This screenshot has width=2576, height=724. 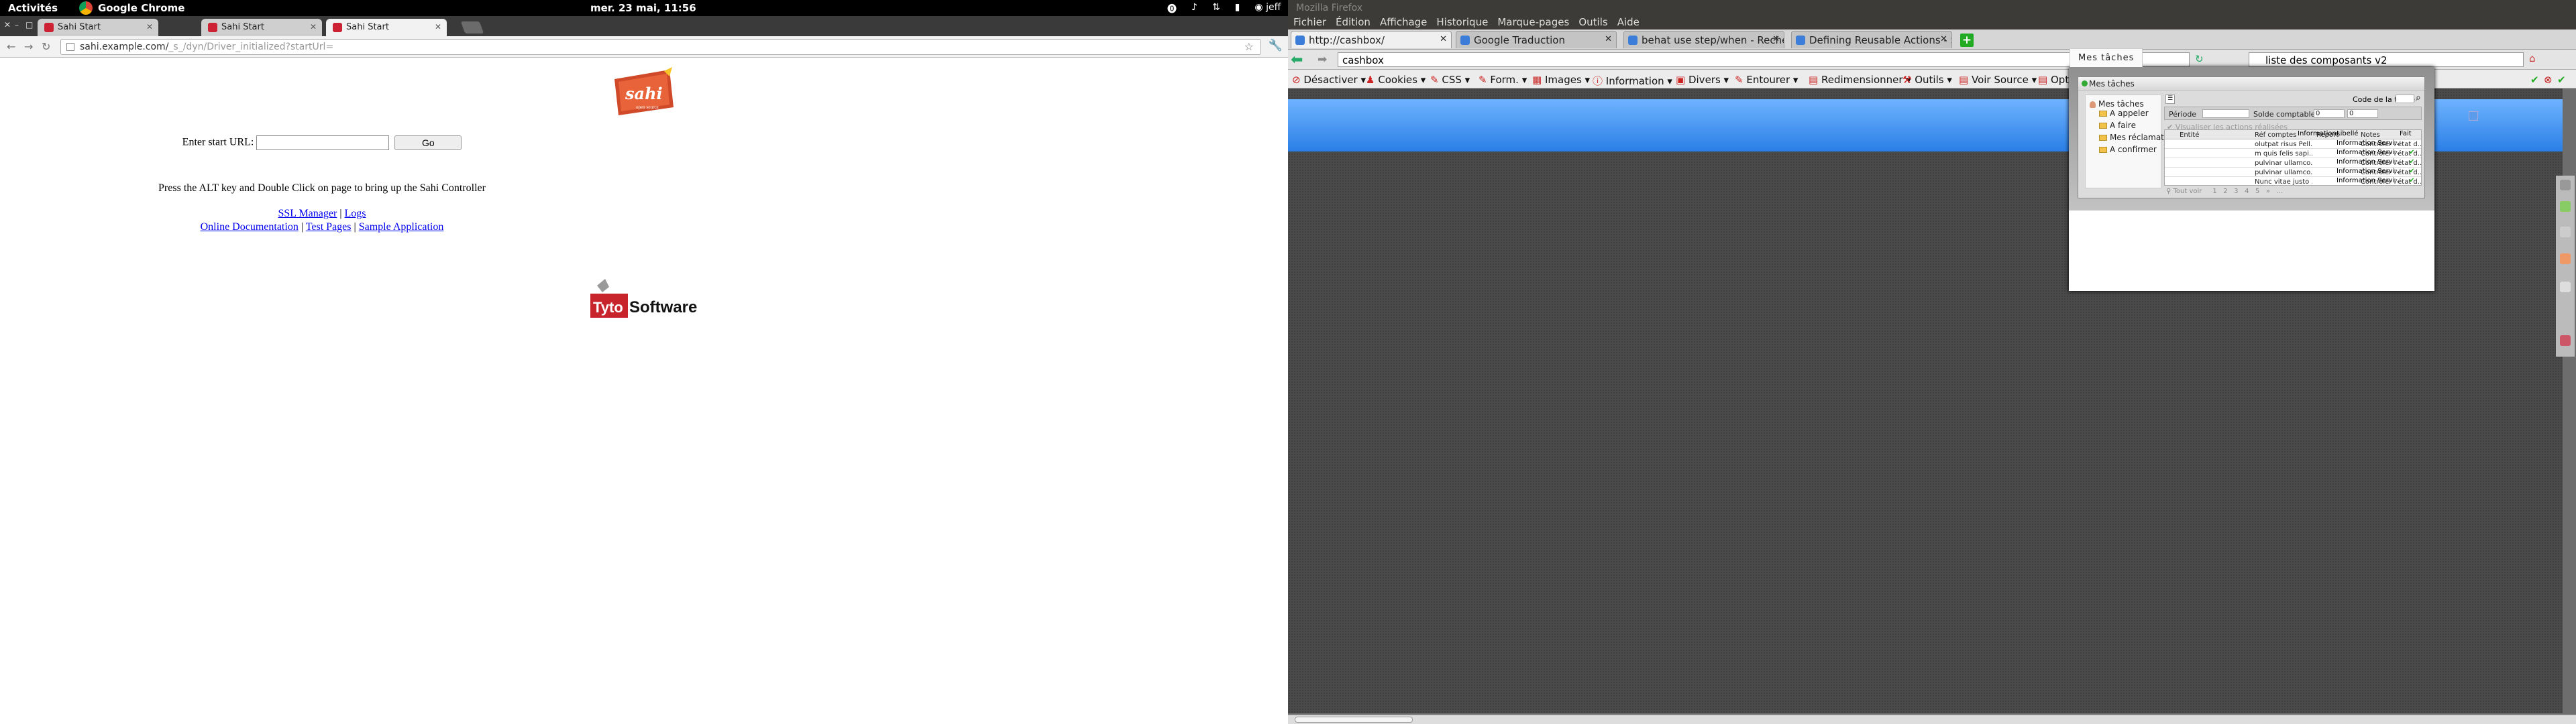 What do you see at coordinates (1353, 22) in the screenshot?
I see `menu-edition: Édition` at bounding box center [1353, 22].